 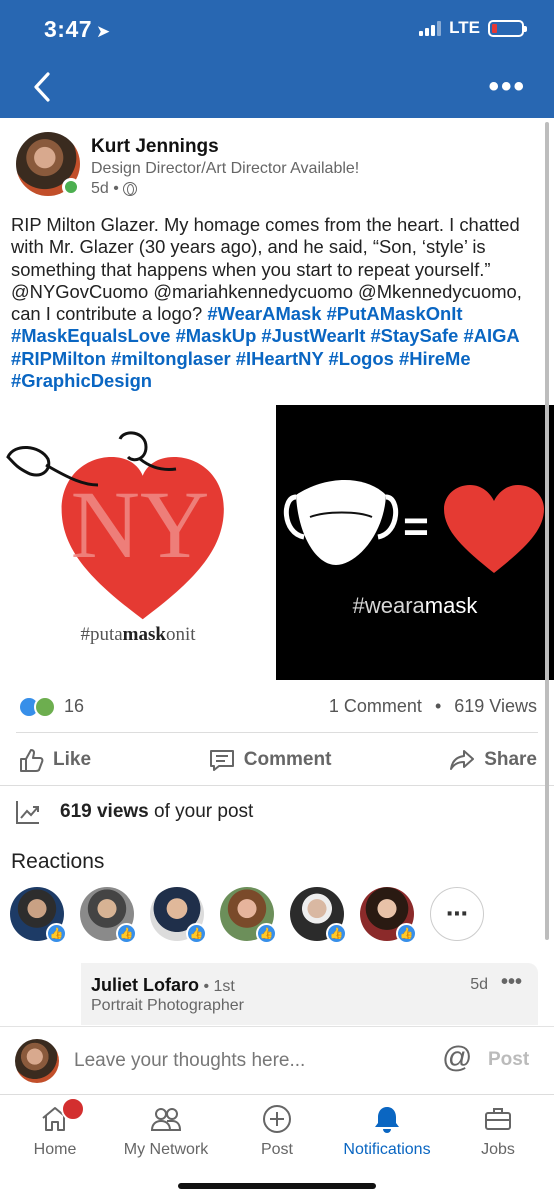 I want to click on reactions-title: Reactions, so click(x=58, y=861).